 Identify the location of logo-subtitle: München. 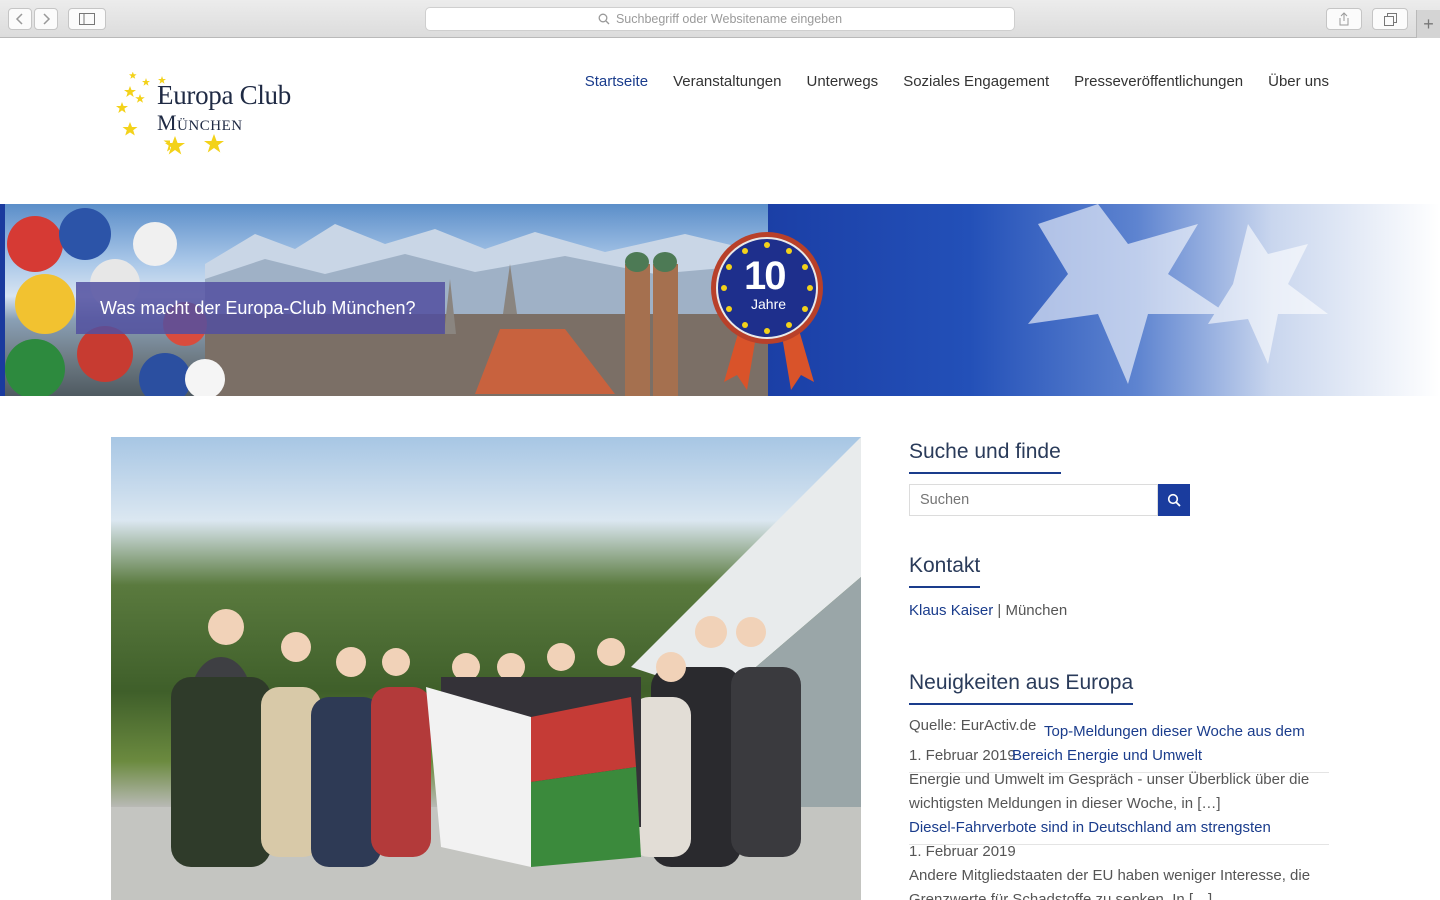
(200, 122).